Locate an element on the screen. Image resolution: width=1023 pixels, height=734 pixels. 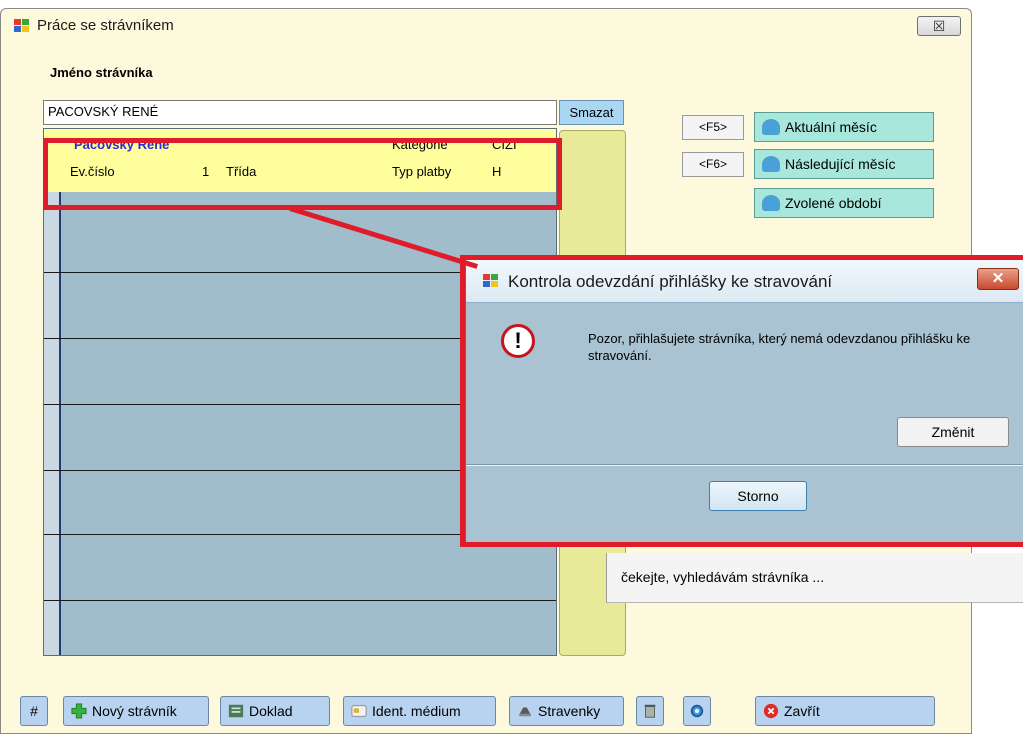
f5-key: <F5> is located at coordinates (713, 127).